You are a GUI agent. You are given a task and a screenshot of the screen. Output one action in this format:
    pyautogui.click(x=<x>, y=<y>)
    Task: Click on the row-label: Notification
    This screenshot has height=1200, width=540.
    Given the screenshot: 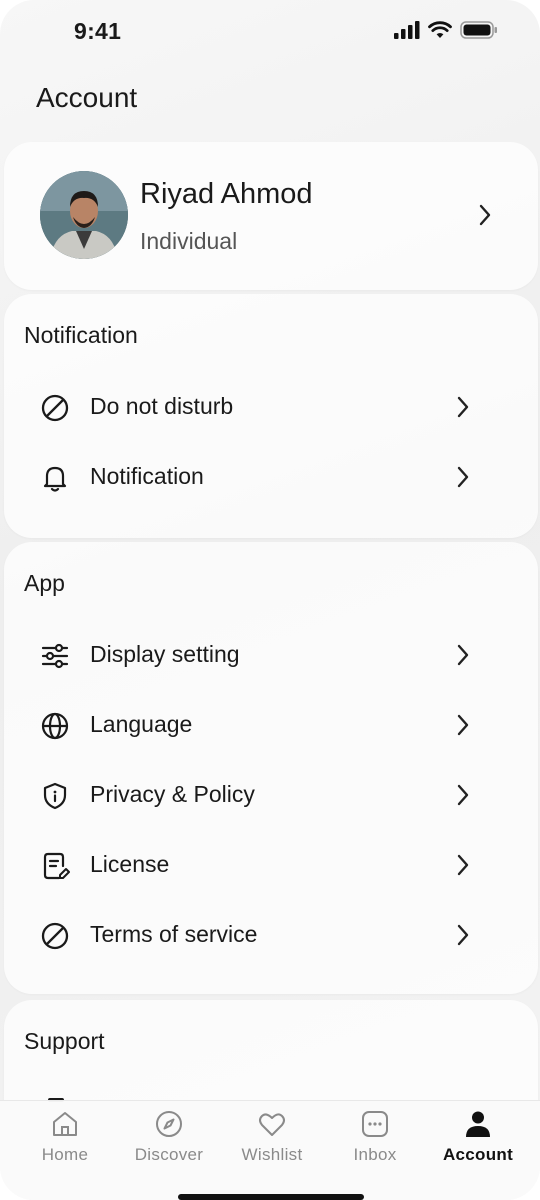 What is the action you would take?
    pyautogui.click(x=147, y=476)
    